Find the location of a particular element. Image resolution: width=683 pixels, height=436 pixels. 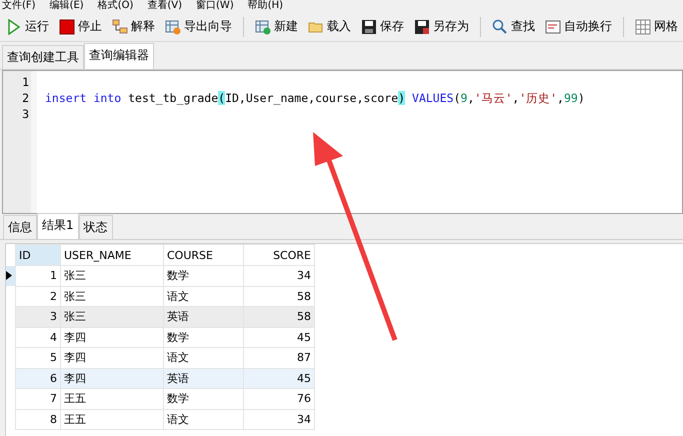

column-header: SCORE is located at coordinates (279, 255).